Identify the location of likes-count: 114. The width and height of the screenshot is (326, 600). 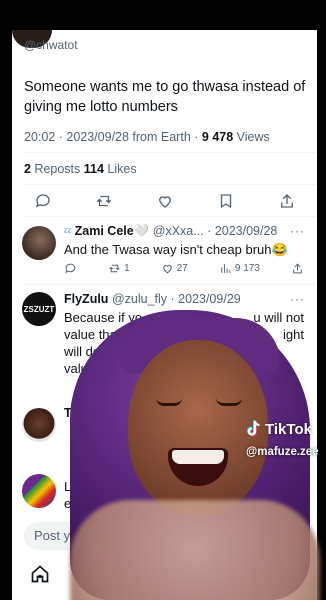
(94, 169).